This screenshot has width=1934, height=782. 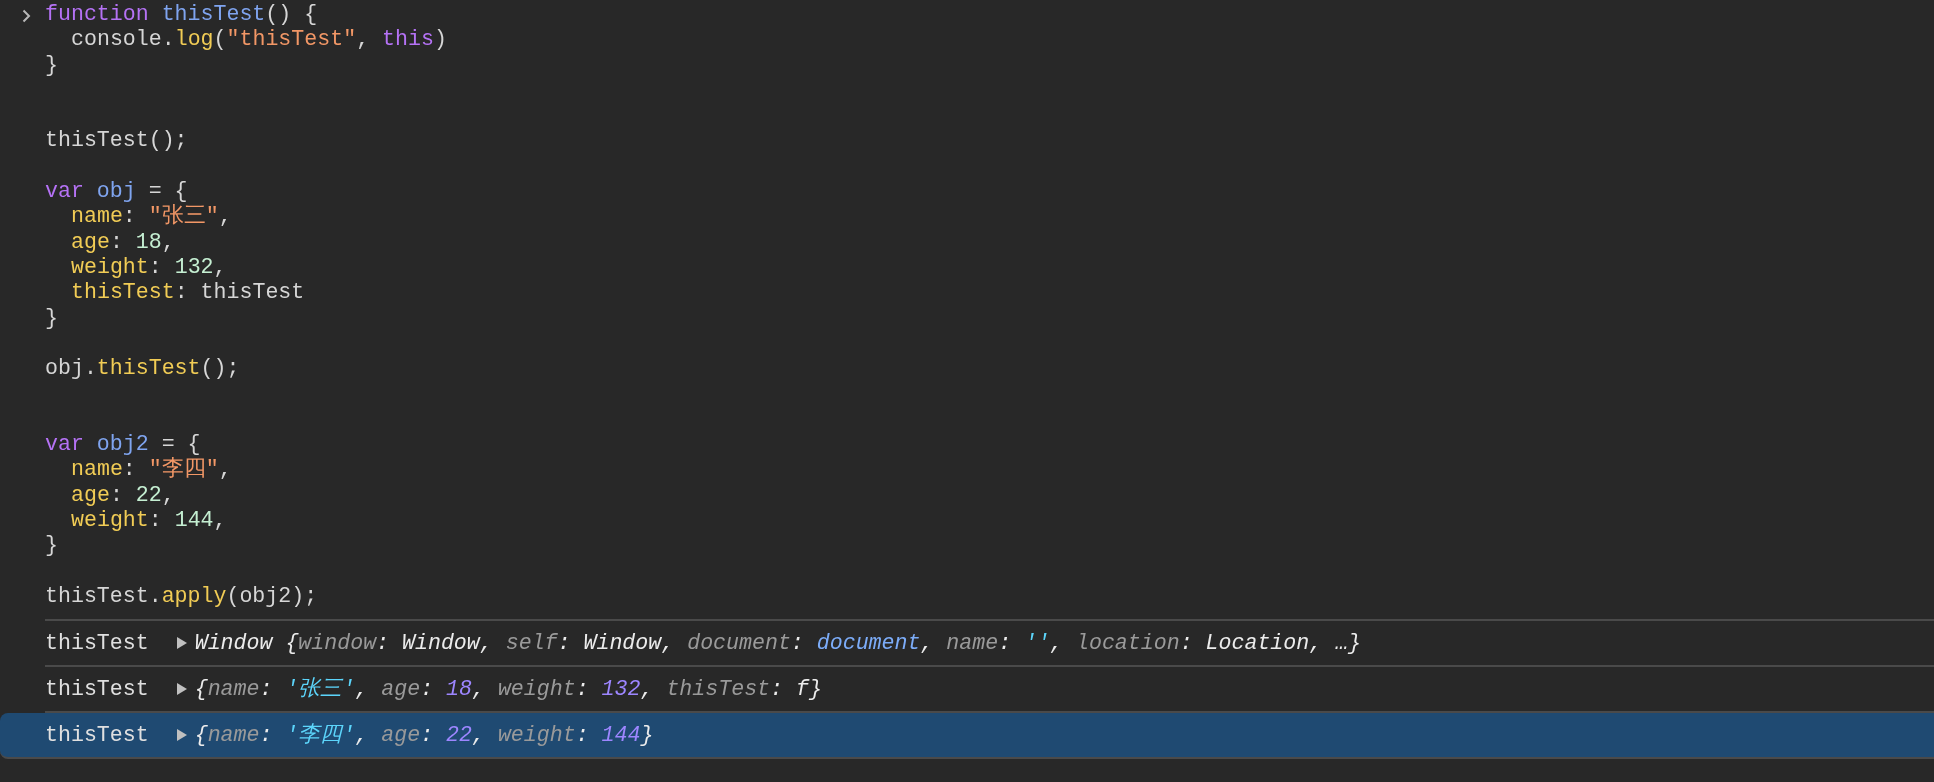 What do you see at coordinates (116, 141) in the screenshot?
I see `code-line: thisTest();` at bounding box center [116, 141].